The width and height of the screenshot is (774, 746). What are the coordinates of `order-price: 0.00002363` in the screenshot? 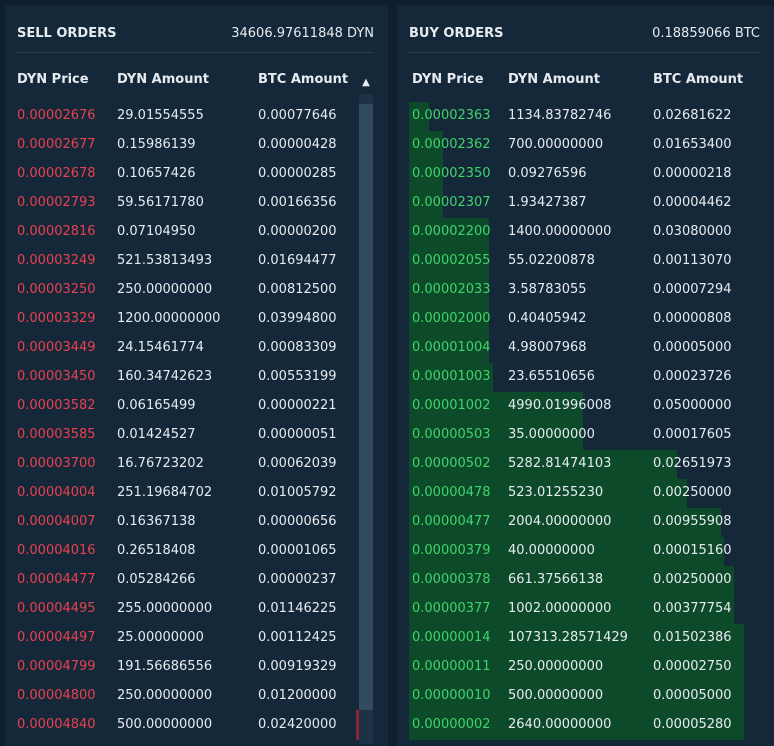 It's located at (451, 115).